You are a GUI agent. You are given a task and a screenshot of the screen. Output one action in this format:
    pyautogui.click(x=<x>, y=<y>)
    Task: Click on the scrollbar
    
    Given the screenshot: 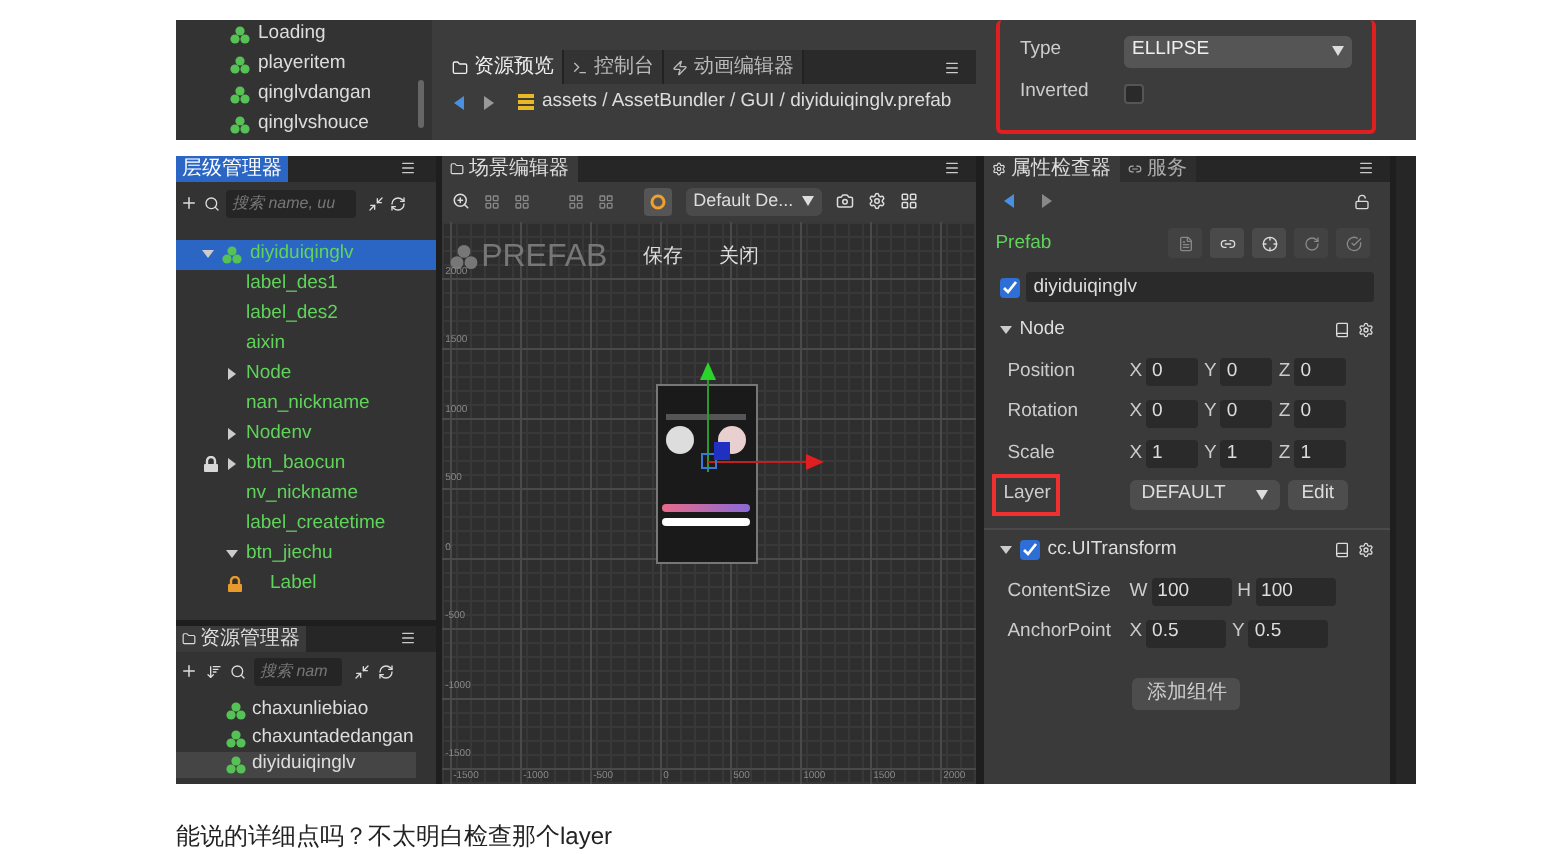 What is the action you would take?
    pyautogui.click(x=421, y=104)
    